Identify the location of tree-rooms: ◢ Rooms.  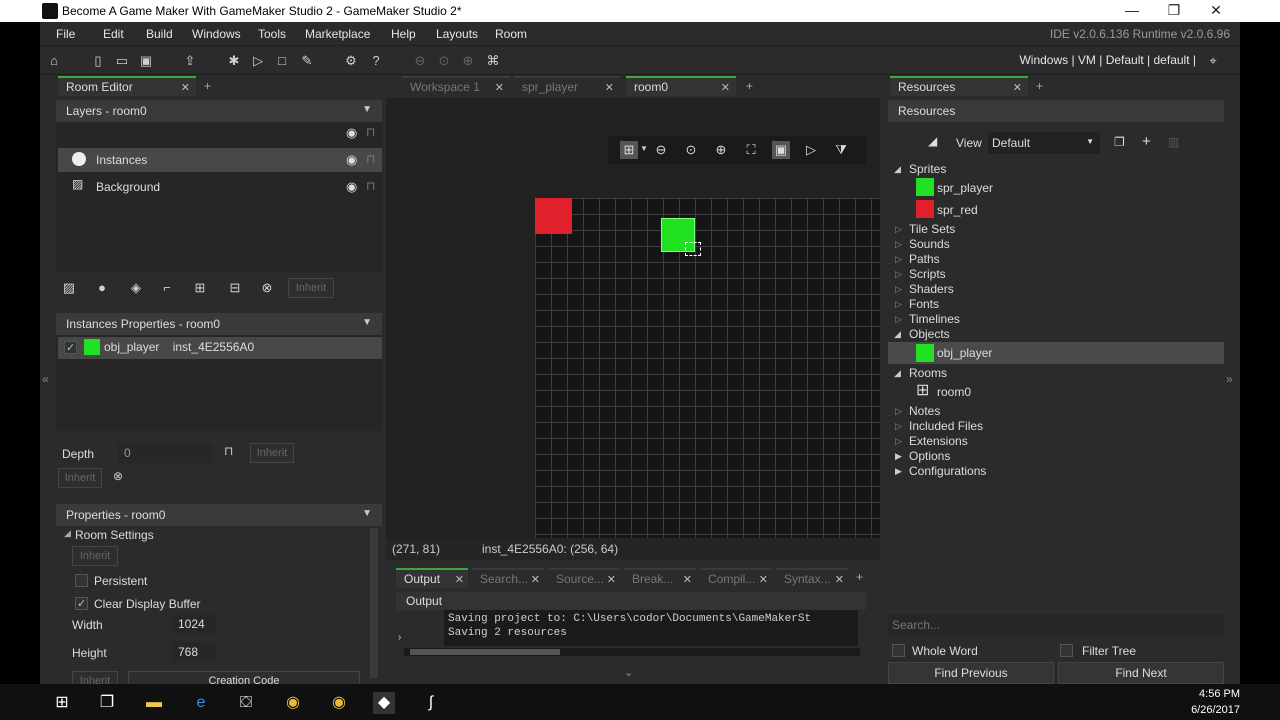
(1056, 373).